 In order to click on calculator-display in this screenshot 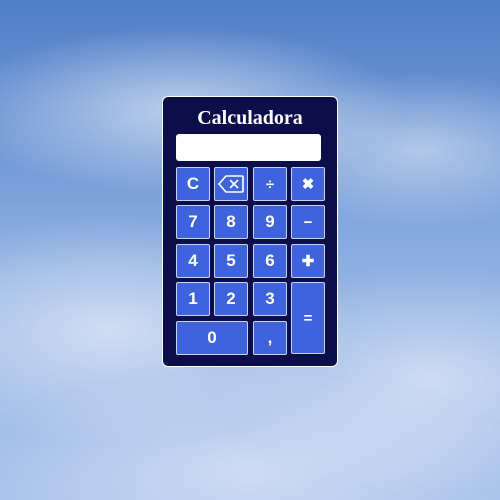, I will do `click(248, 147)`.